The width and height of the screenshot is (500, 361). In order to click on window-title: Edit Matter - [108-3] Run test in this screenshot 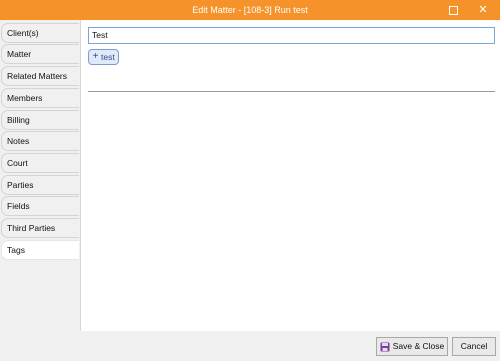, I will do `click(250, 10)`.